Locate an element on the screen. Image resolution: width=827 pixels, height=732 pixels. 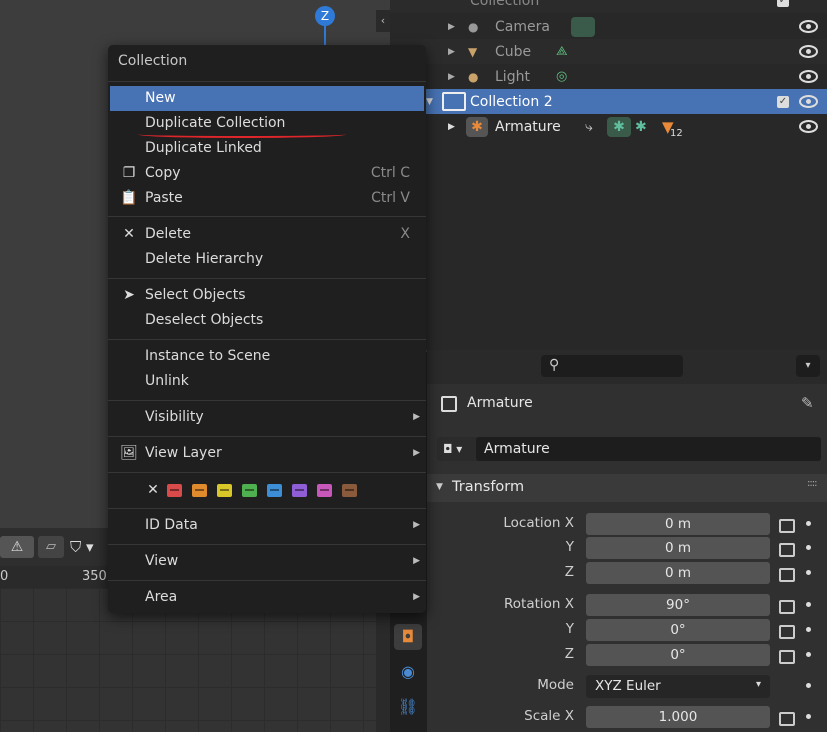
menu-item-delete-hierarchy: Delete Hierarchy is located at coordinates (267, 259).